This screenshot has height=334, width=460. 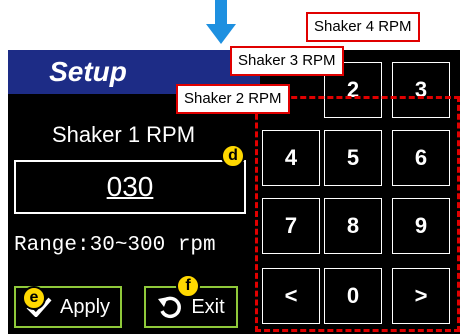 What do you see at coordinates (188, 286) in the screenshot?
I see `marker-f: f` at bounding box center [188, 286].